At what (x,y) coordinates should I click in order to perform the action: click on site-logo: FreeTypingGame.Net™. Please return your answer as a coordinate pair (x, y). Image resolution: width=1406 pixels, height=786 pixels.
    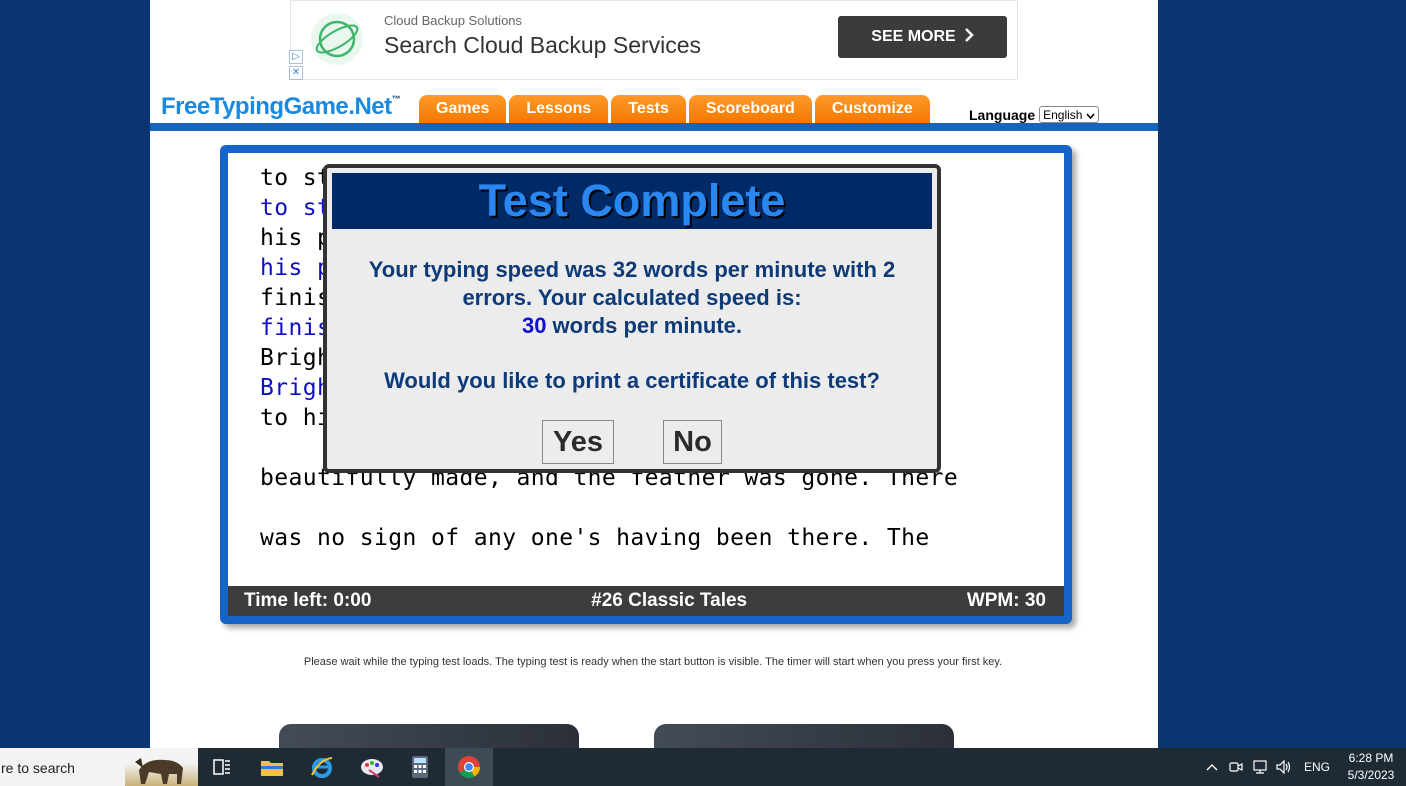
    Looking at the image, I should click on (281, 107).